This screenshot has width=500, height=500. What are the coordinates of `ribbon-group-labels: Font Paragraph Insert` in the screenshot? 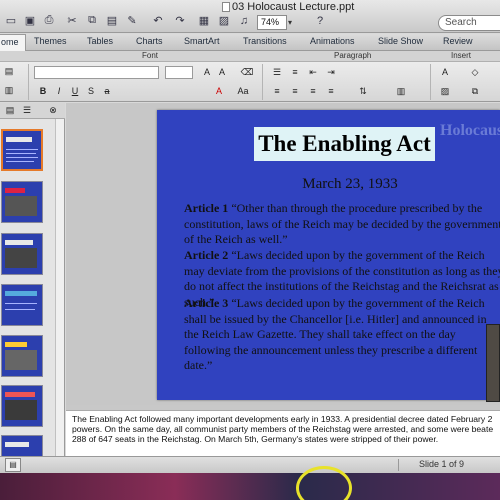 It's located at (250, 56).